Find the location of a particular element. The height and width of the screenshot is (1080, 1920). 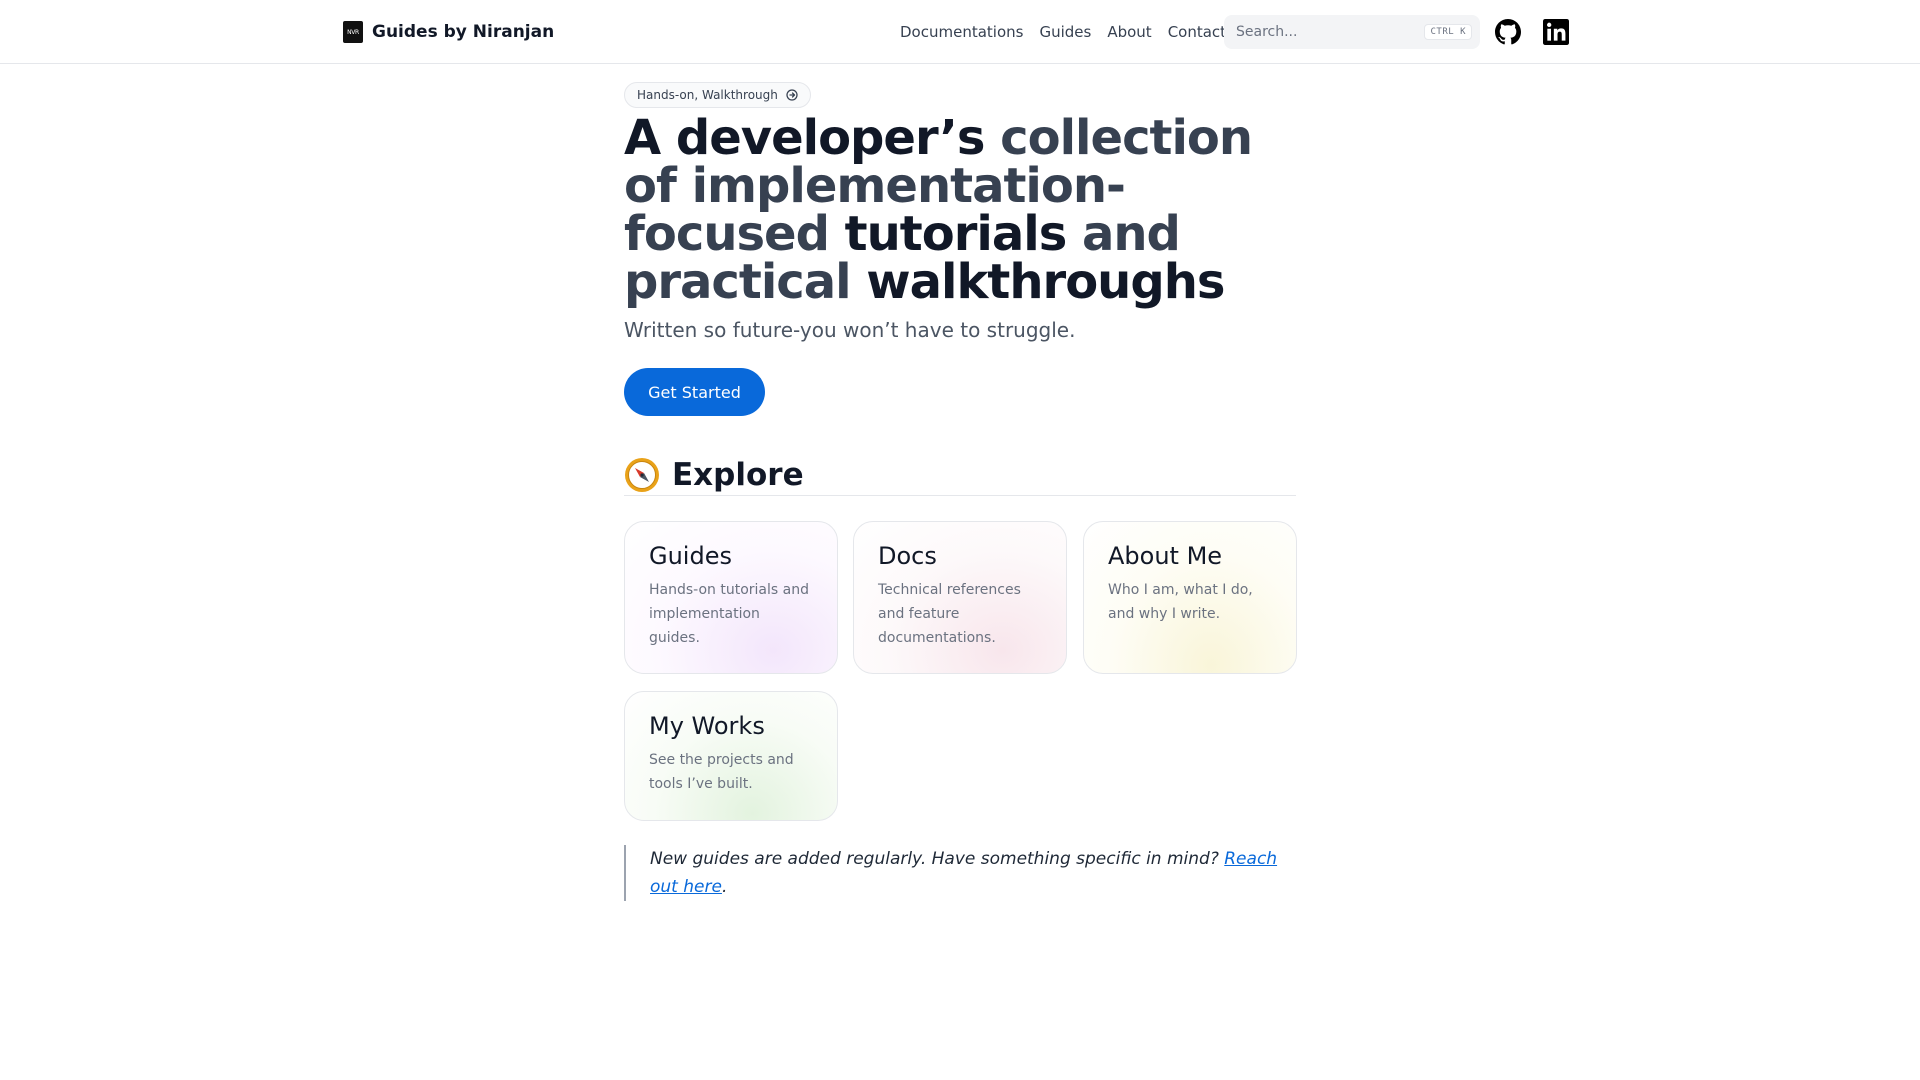

topic-badge-label: Hands-on, Walkthrough is located at coordinates (707, 95).